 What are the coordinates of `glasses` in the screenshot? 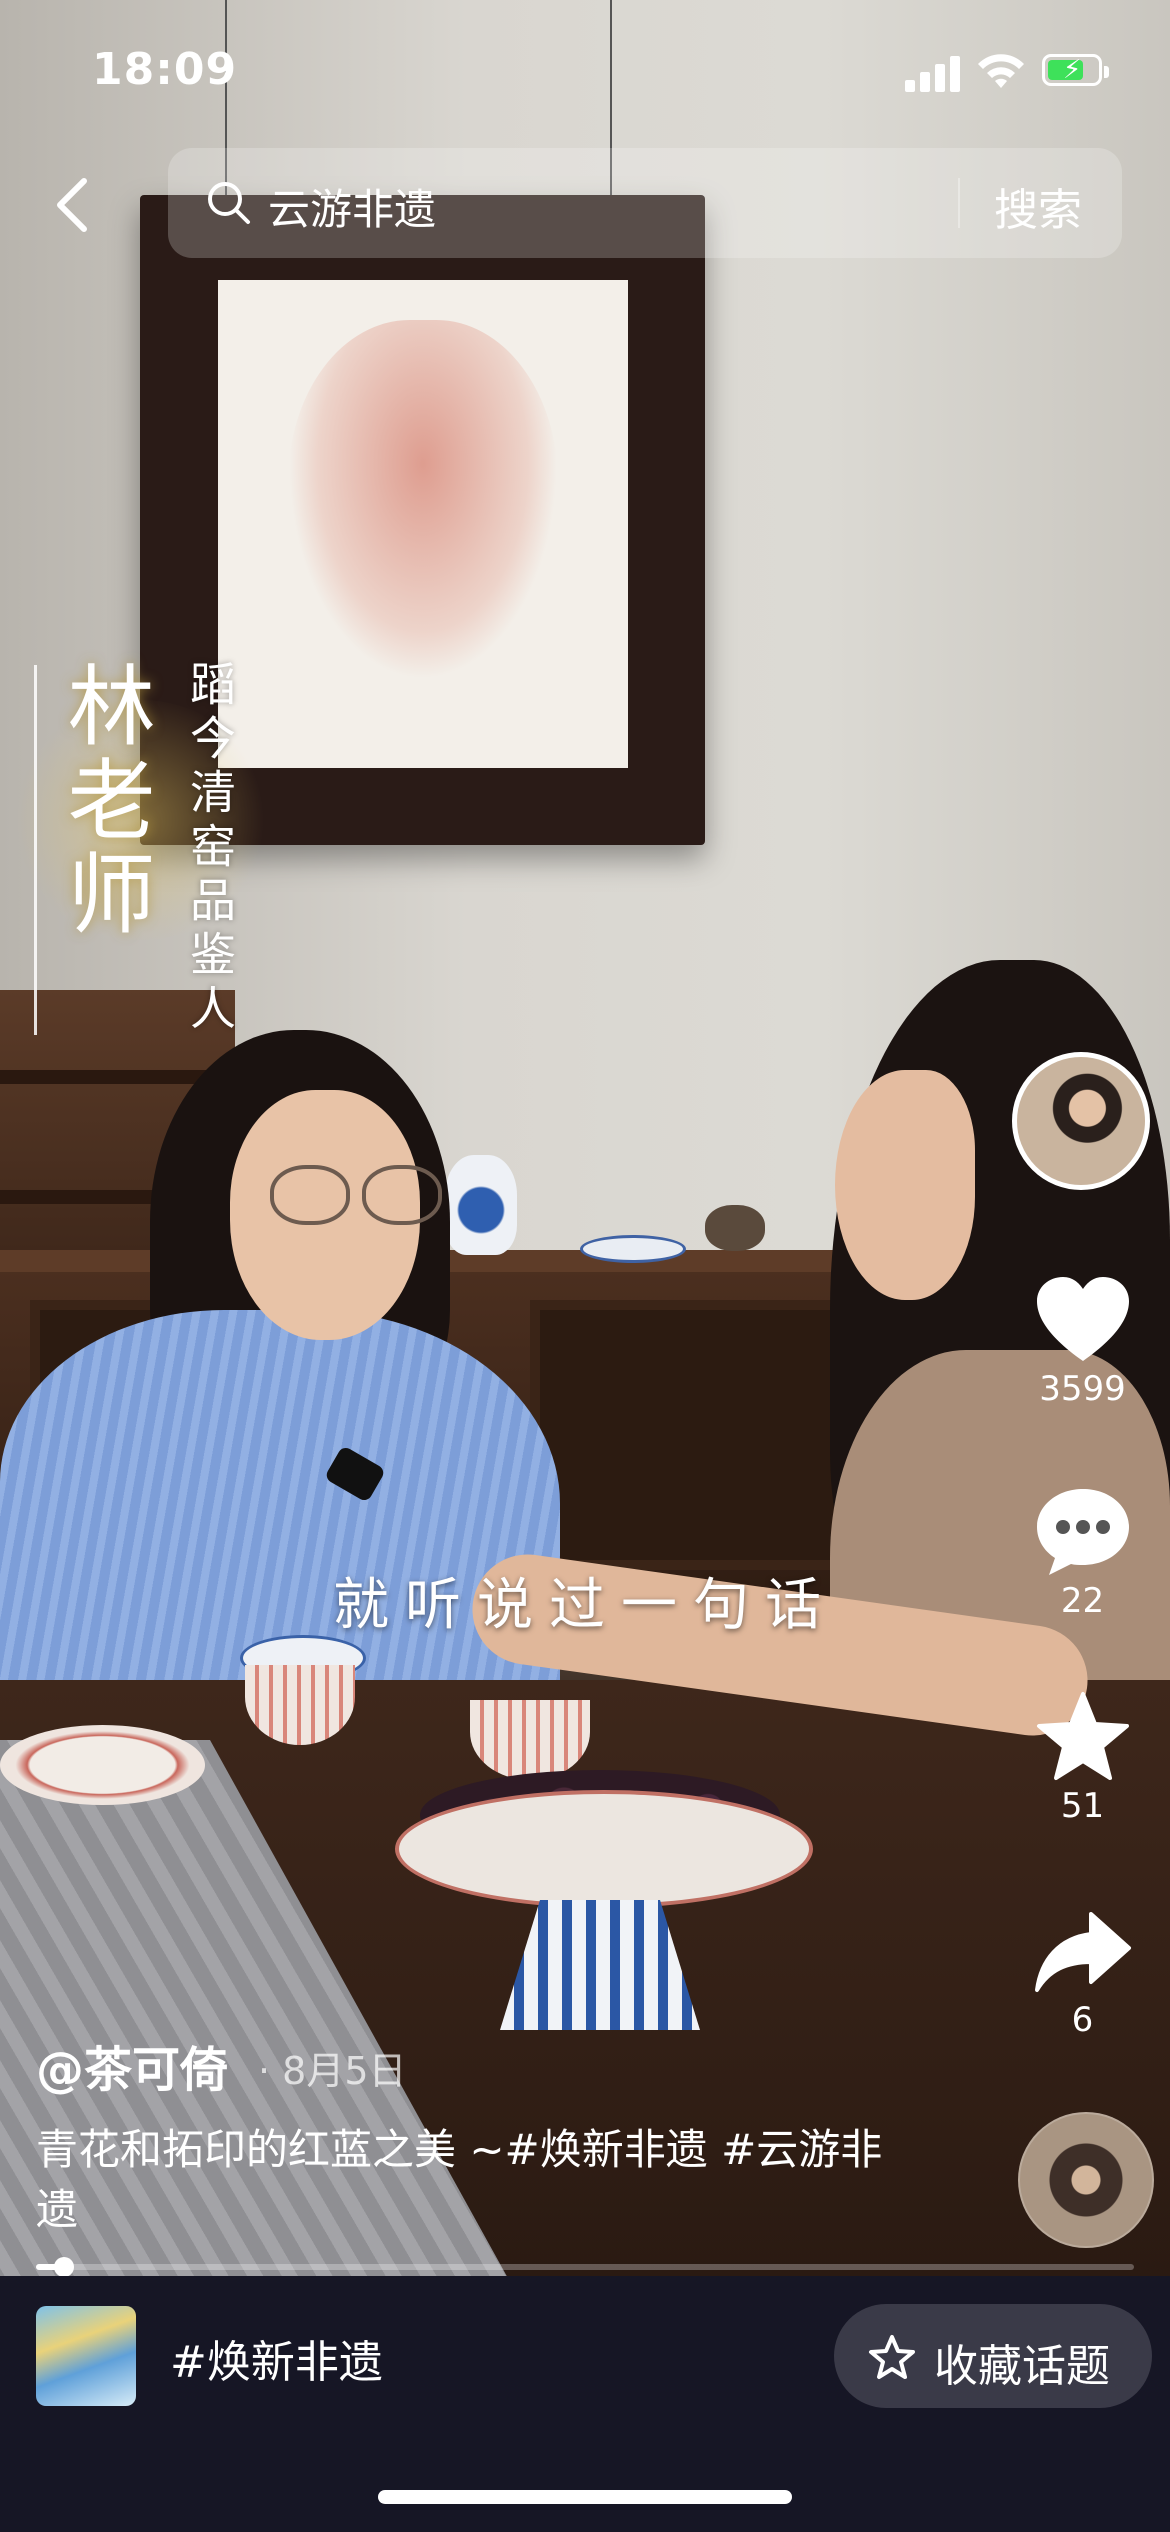 It's located at (356, 1195).